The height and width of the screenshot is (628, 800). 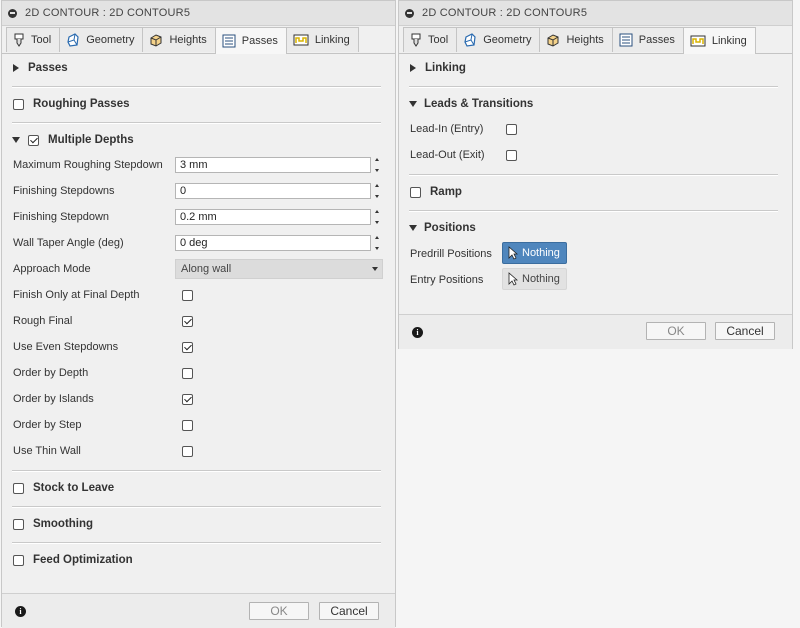 What do you see at coordinates (197, 347) in the screenshot?
I see `use-even-stepdowns-row: Use Even Stepdowns` at bounding box center [197, 347].